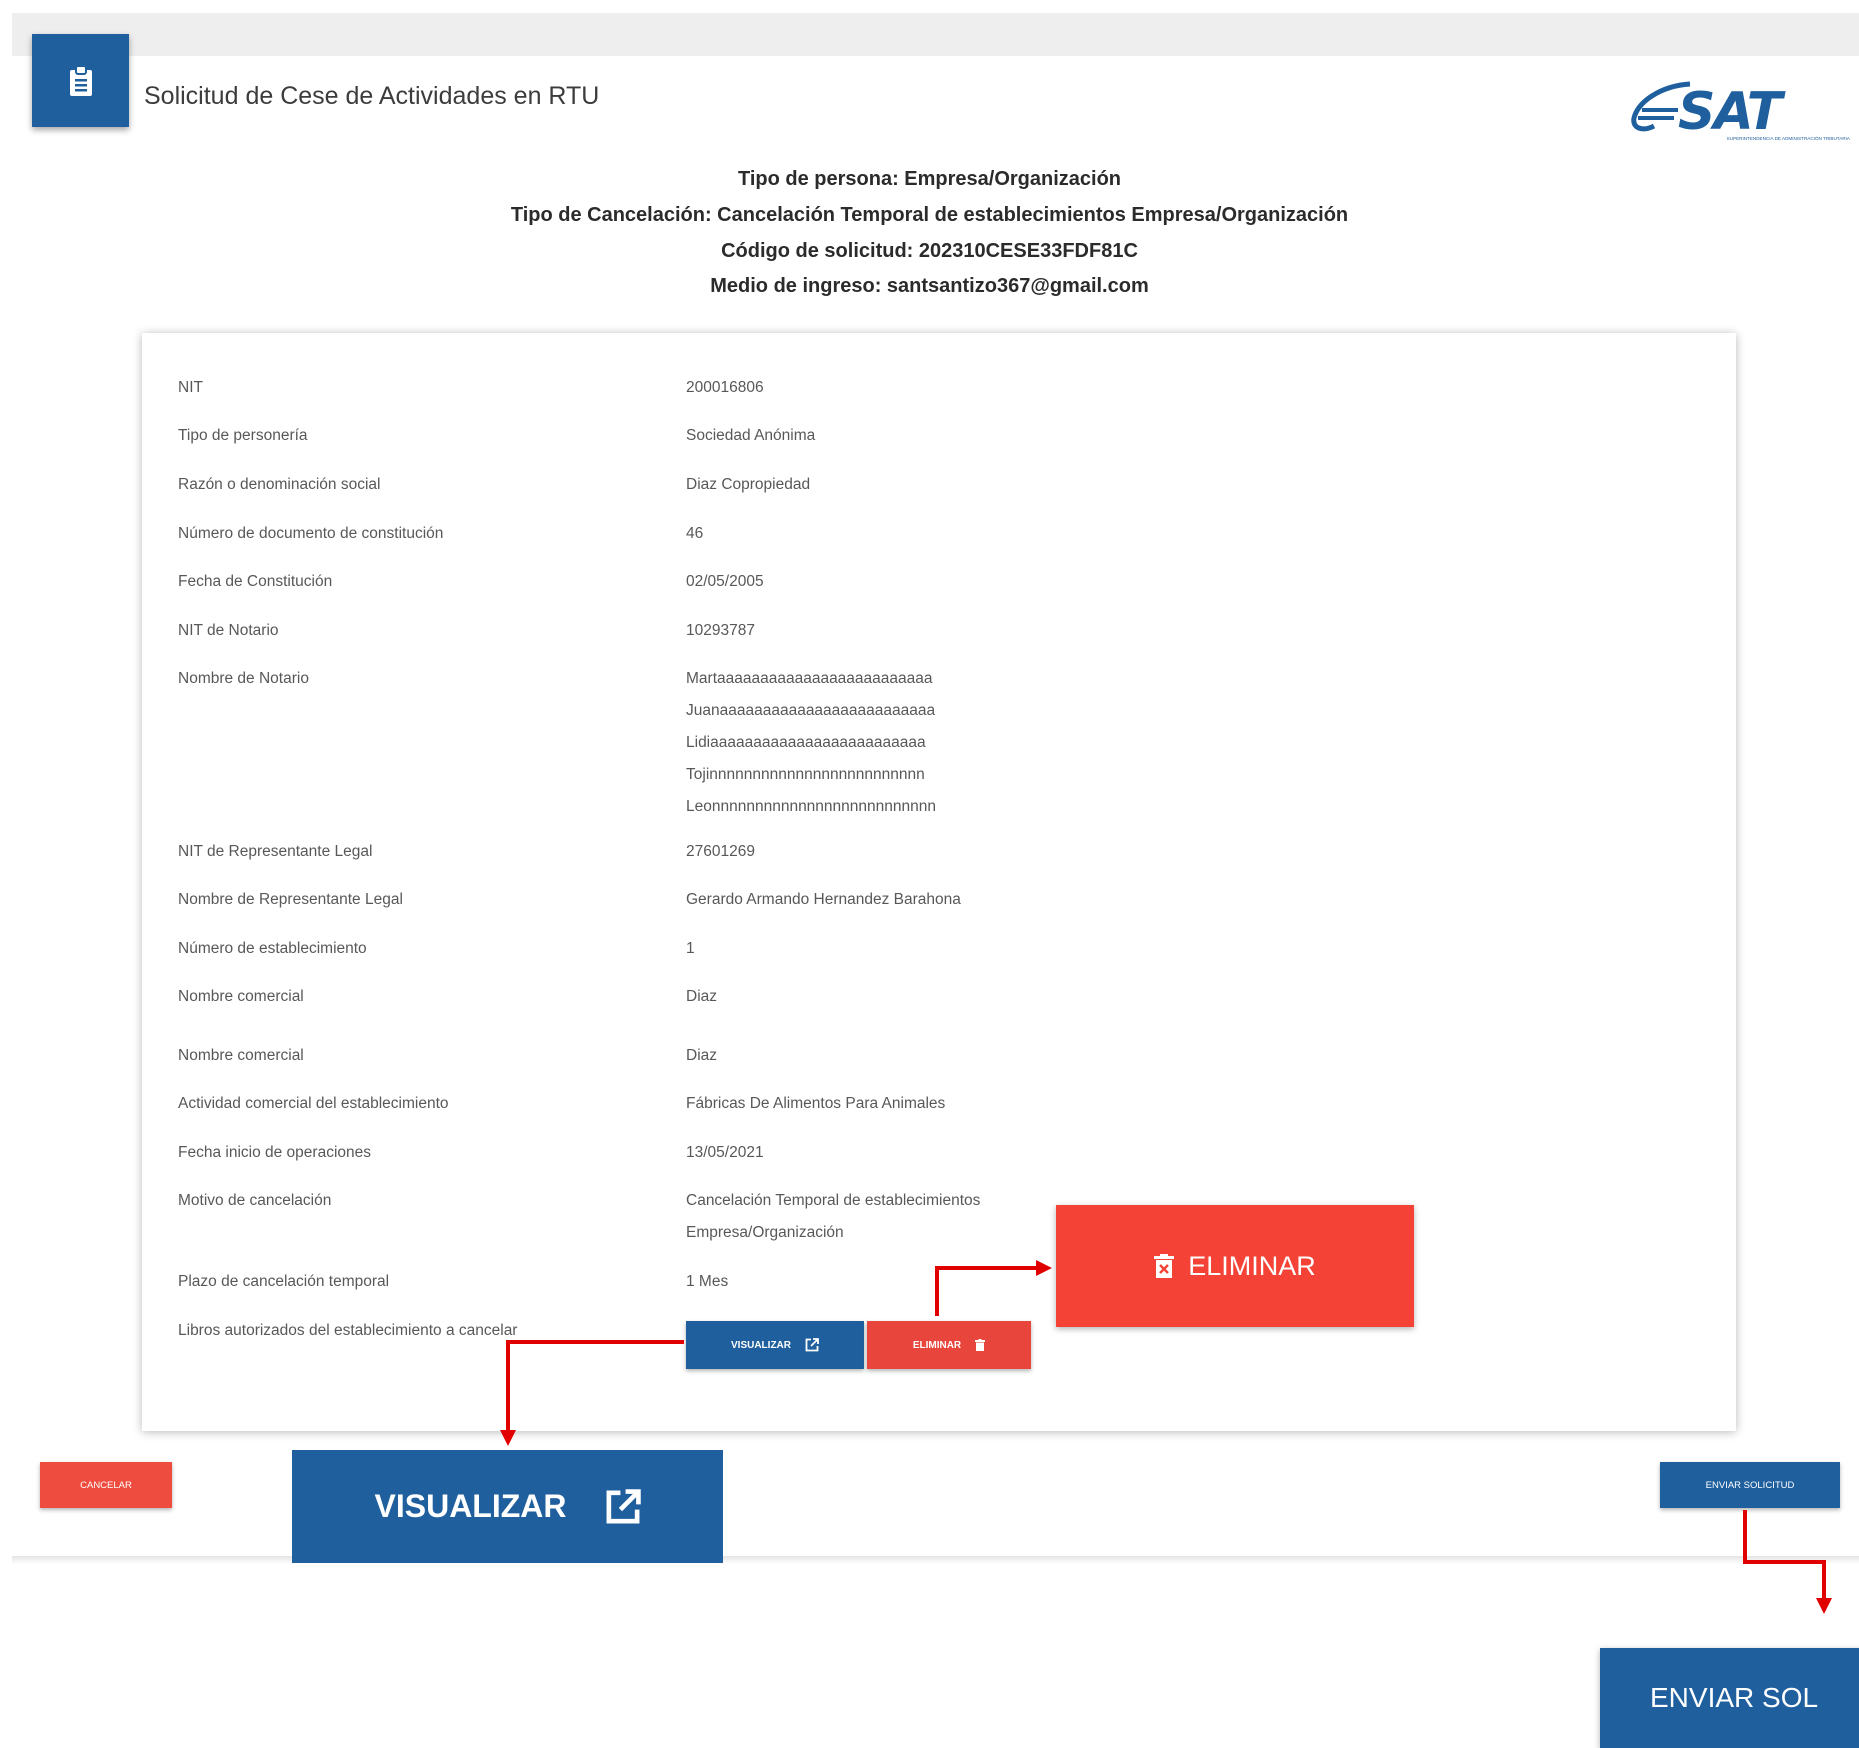  Describe the element at coordinates (80, 80) in the screenshot. I see `clipboard-icon` at that location.